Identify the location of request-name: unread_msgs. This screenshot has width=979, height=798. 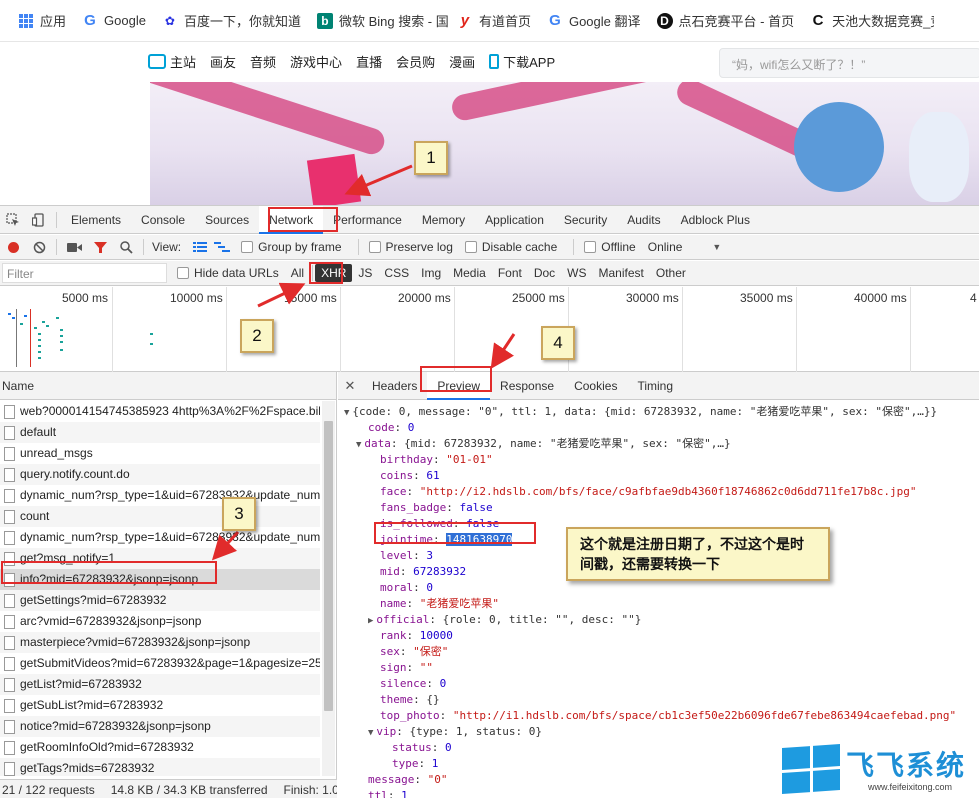
(56, 453).